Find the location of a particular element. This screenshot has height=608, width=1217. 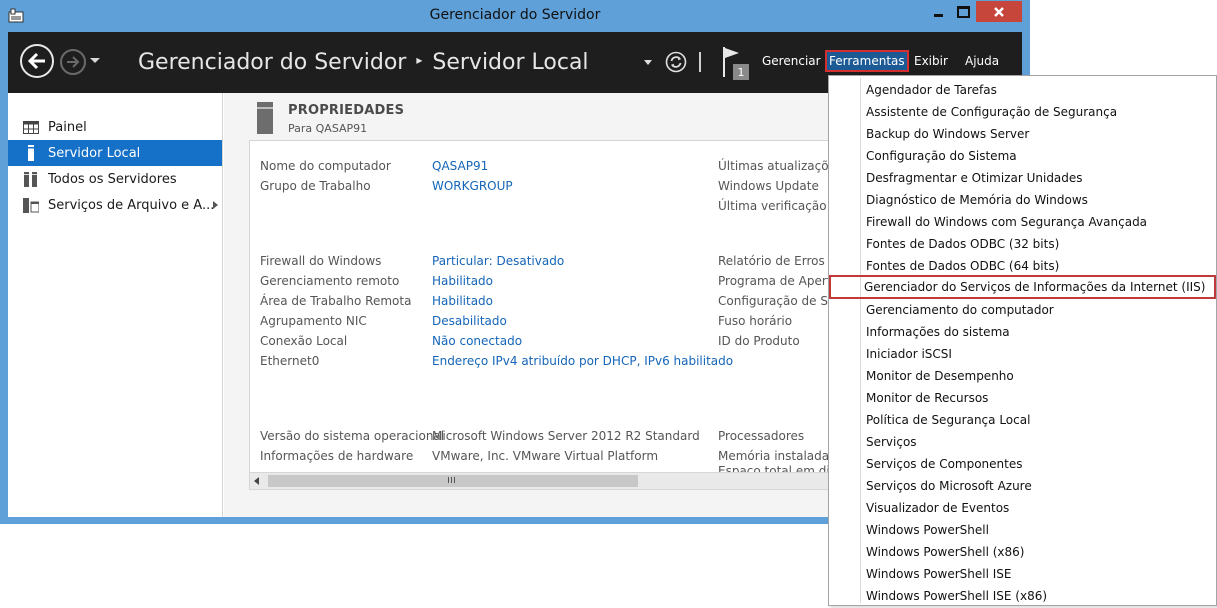

server-icon is located at coordinates (30, 153).